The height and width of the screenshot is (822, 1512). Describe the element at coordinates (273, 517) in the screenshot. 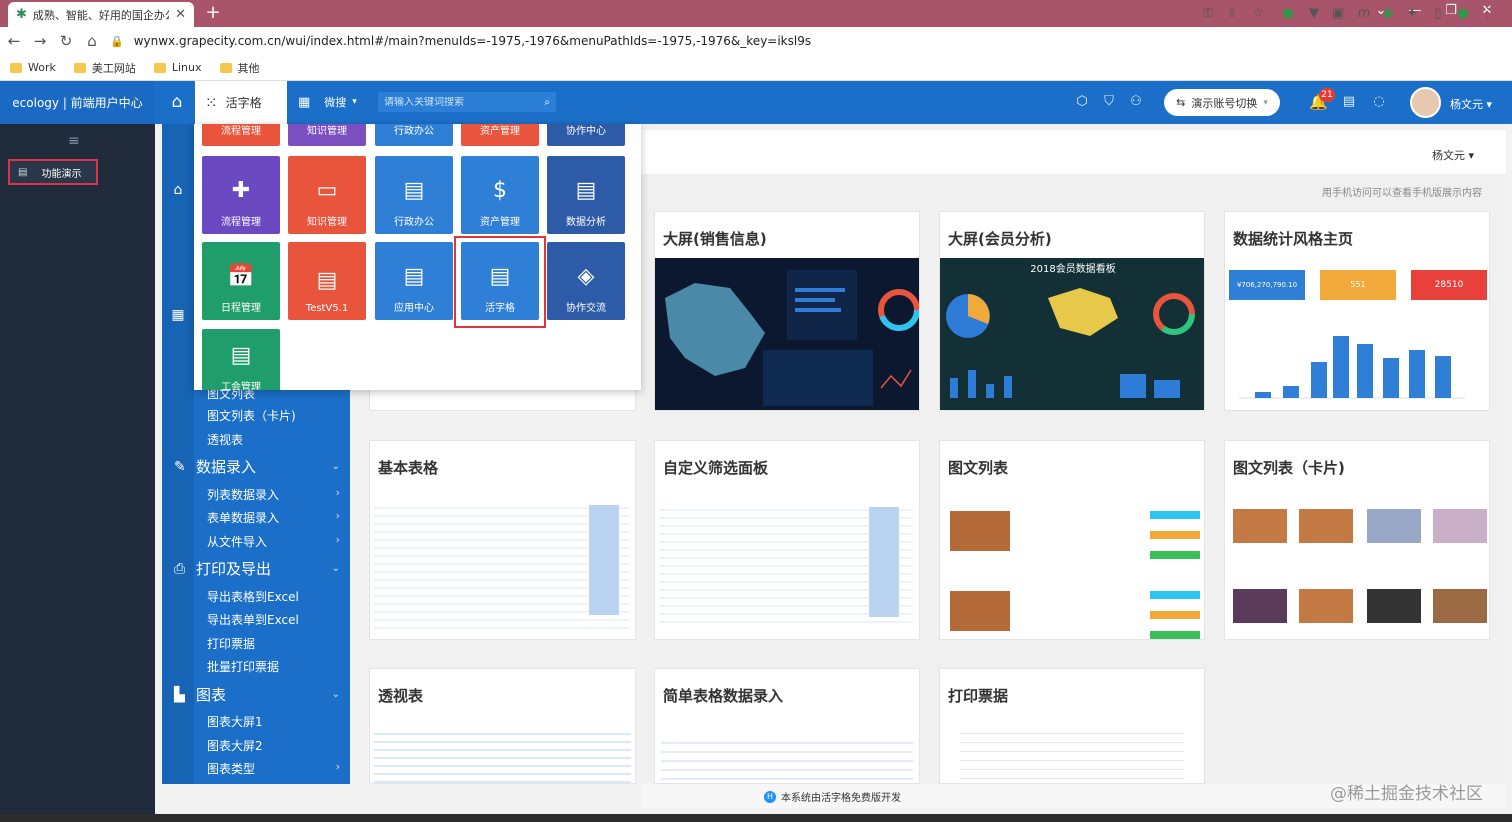

I see `nav-item: 表单数据录入 ›` at that location.